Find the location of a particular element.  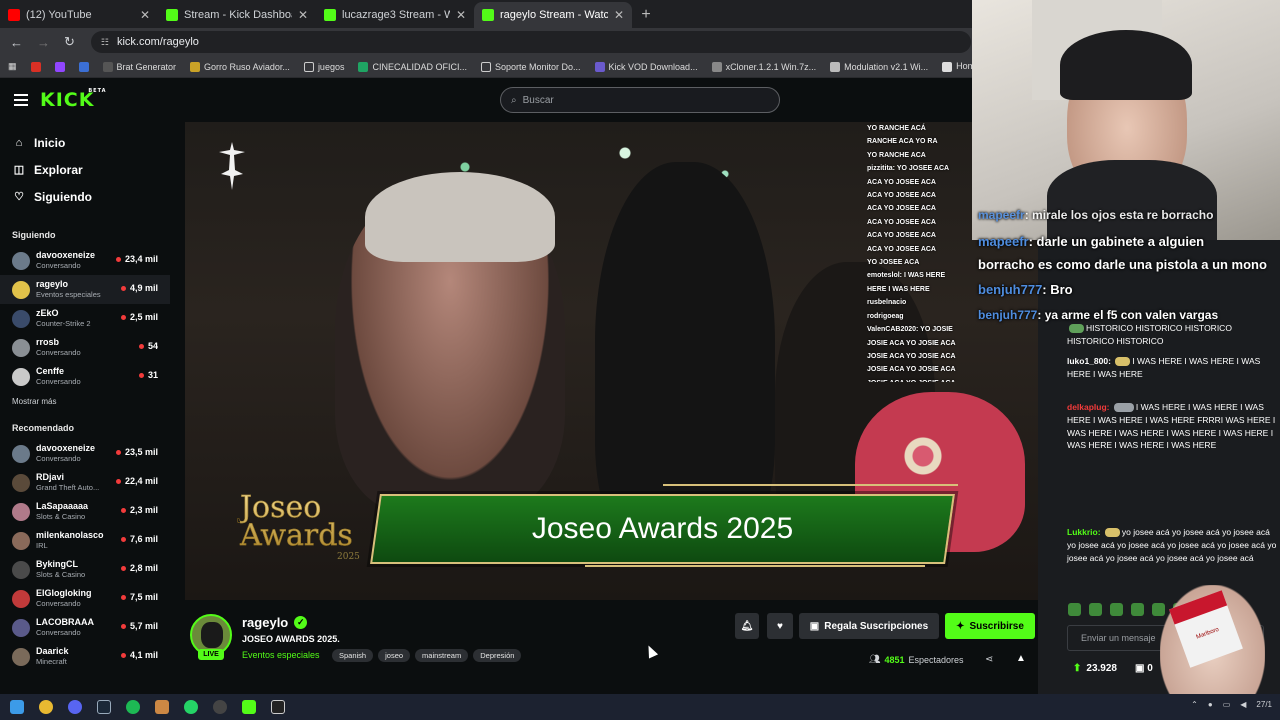

epic-games-icon is located at coordinates (278, 707).